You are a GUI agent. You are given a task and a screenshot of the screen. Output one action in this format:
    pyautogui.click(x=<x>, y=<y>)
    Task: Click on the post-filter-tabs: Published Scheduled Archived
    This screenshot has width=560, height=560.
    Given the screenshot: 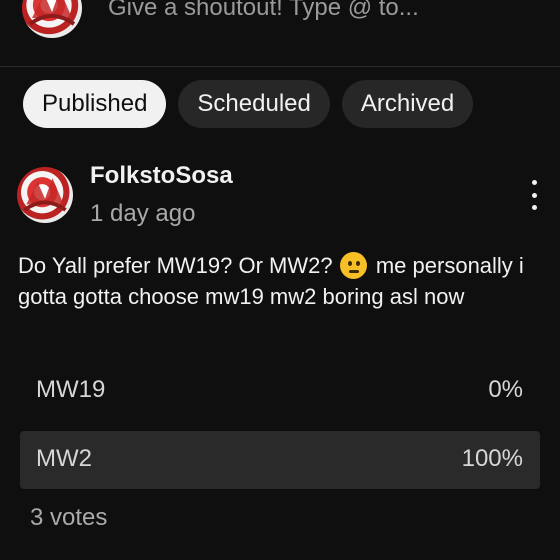 What is the action you would take?
    pyautogui.click(x=248, y=104)
    